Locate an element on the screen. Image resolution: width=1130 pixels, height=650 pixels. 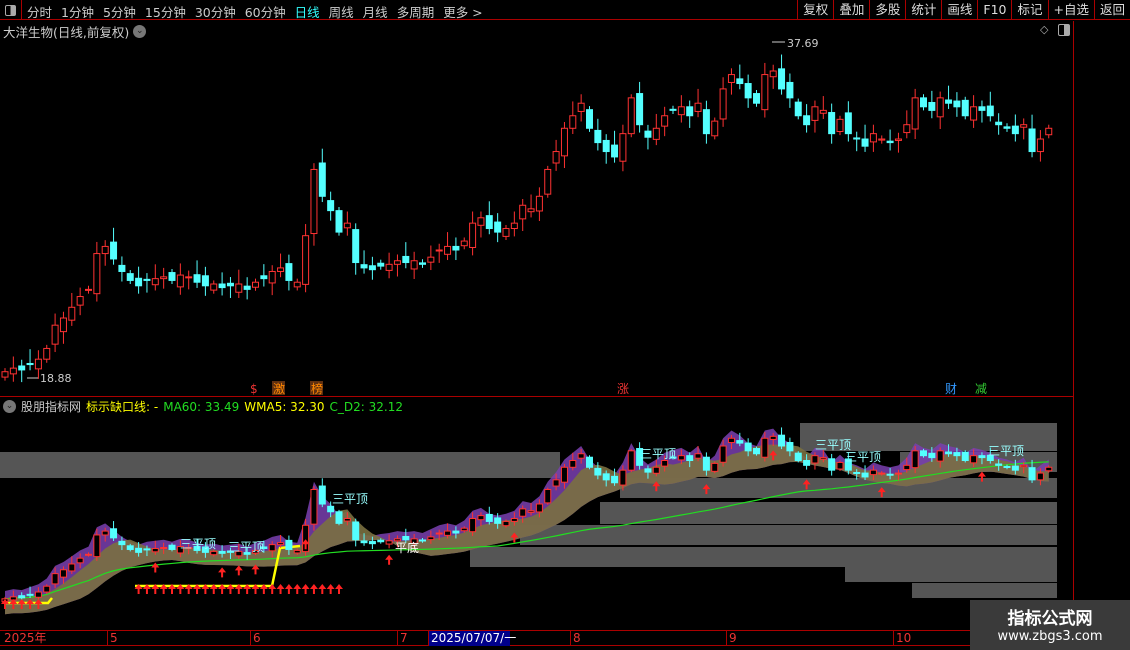
period-tab: 30分钟 is located at coordinates (215, 11).